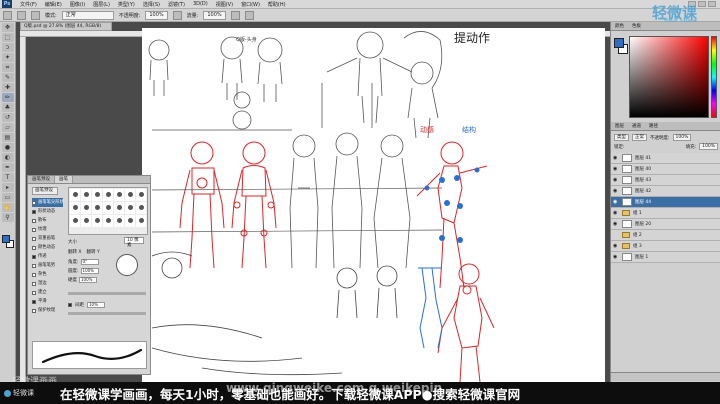 This screenshot has width=720, height=404. Describe the element at coordinates (45, 191) in the screenshot. I see `brush-presets-button: 画笔预设` at that location.